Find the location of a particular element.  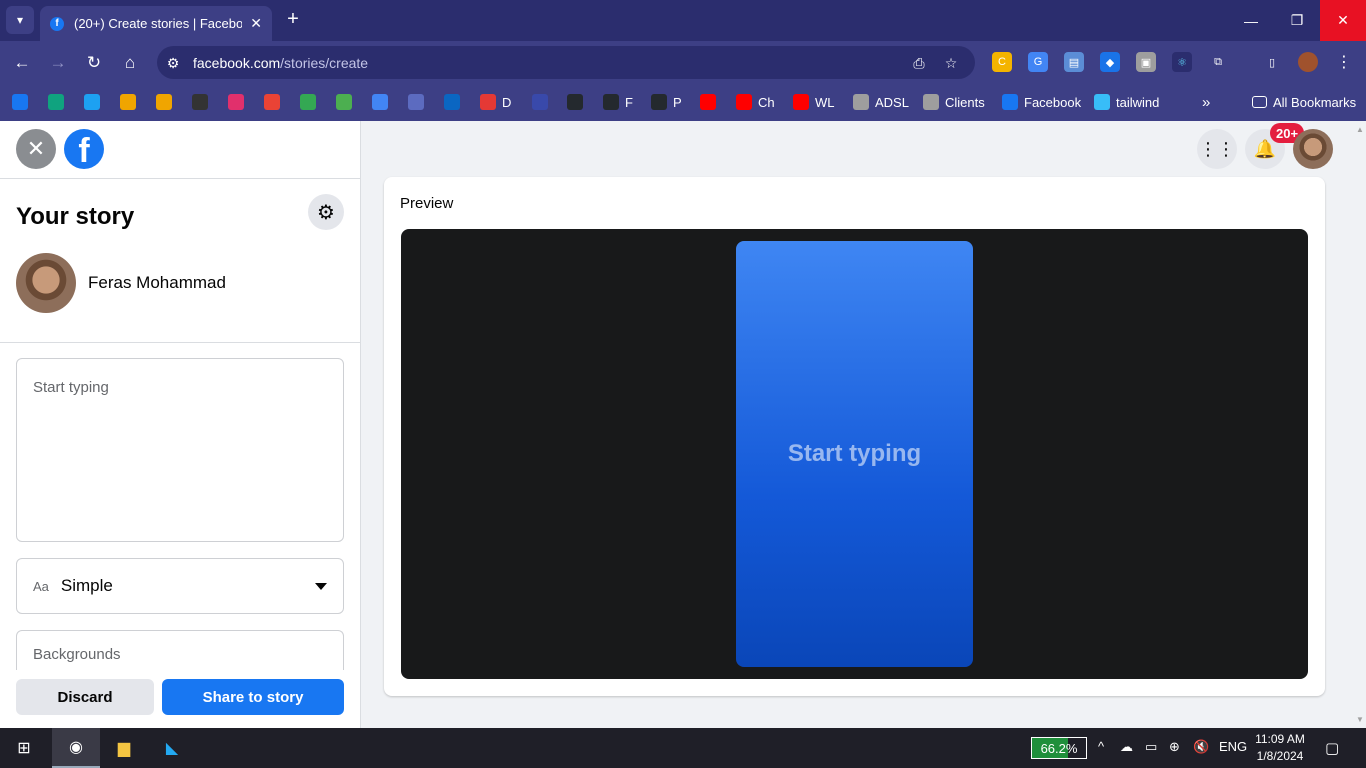

font-style-value: Simple is located at coordinates (86, 585).